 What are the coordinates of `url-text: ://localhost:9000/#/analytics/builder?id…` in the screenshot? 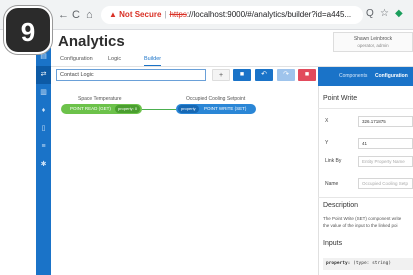 It's located at (269, 14).